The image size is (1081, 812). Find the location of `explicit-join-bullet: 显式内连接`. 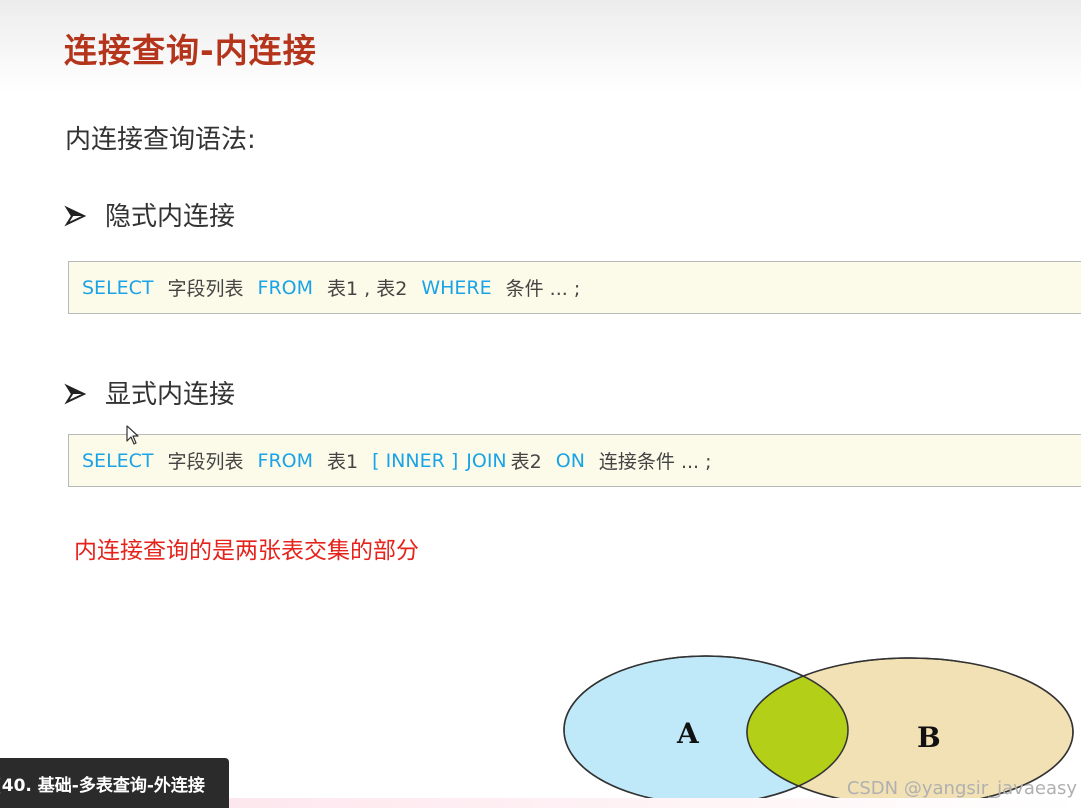

explicit-join-bullet: 显式内连接 is located at coordinates (149, 392).